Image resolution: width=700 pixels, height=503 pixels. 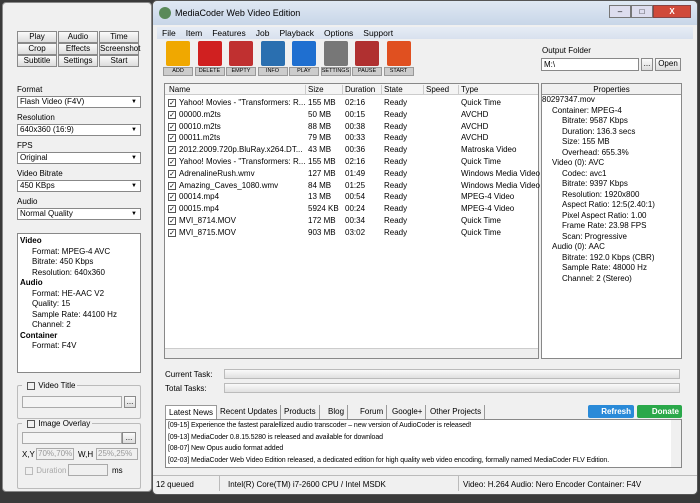 I want to click on cell-duration: 03:02, so click(x=355, y=232).